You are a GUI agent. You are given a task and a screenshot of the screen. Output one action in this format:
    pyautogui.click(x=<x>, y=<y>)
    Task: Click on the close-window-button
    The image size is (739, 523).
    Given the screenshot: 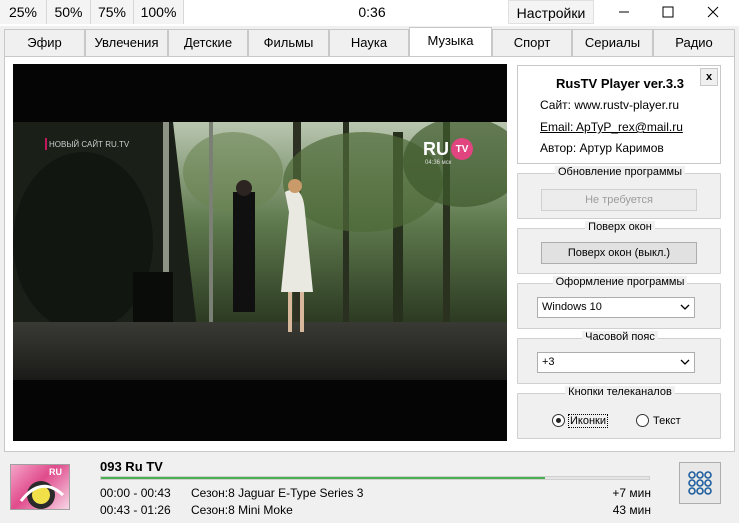 What is the action you would take?
    pyautogui.click(x=713, y=12)
    